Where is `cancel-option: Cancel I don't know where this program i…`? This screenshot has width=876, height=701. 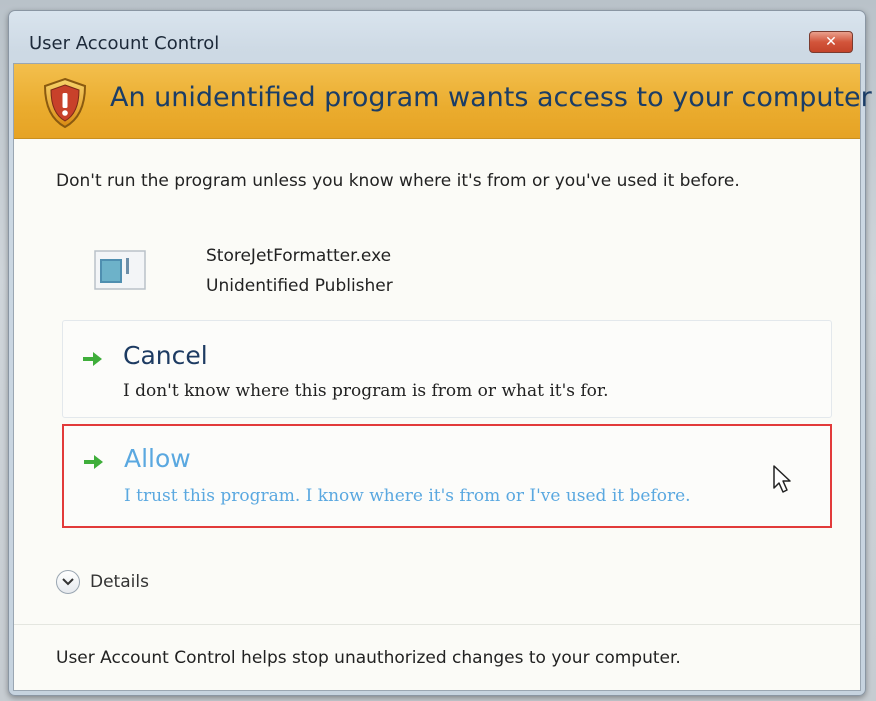 cancel-option: Cancel I don't know where this program i… is located at coordinates (447, 369).